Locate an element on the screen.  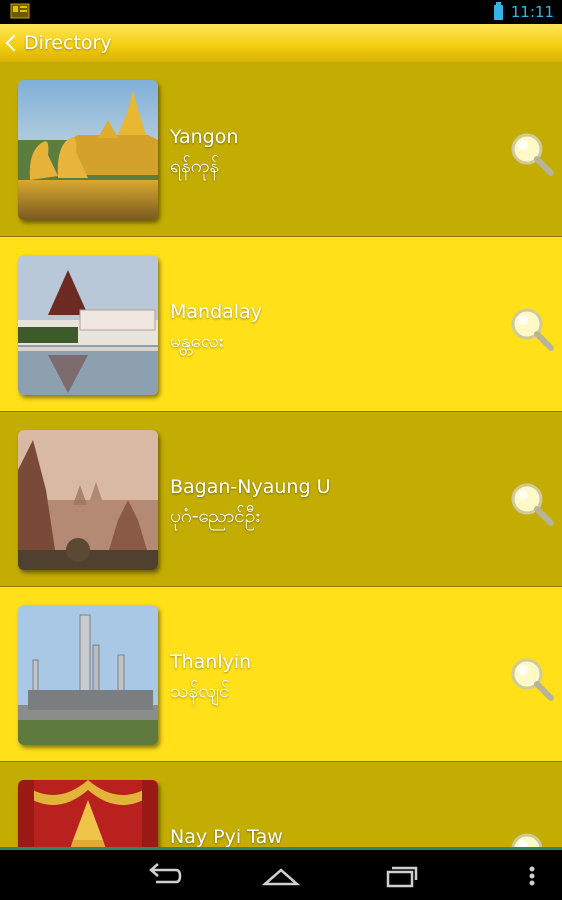
city-name-burmese: ပုဂံ-ညောင်ဦး is located at coordinates (215, 516).